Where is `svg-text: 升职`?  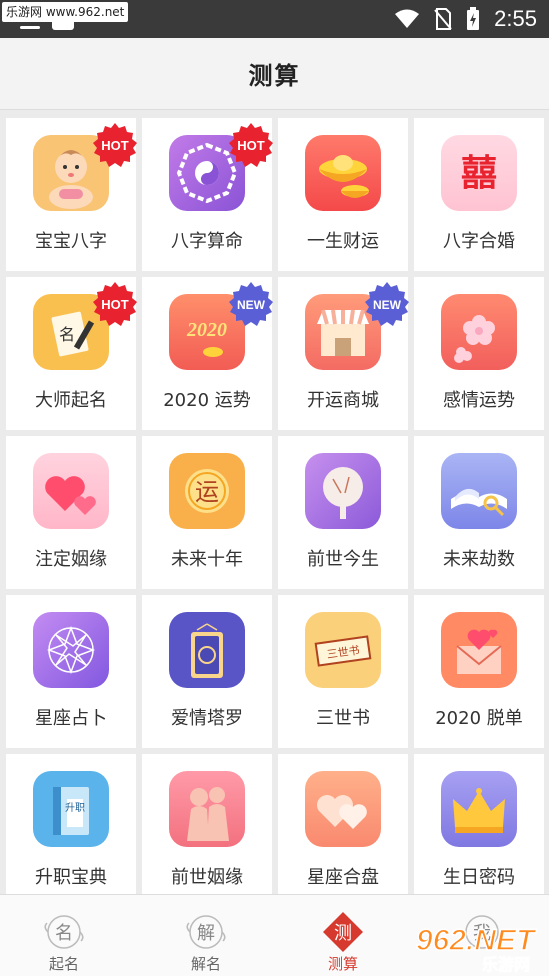
svg-text: 升职 is located at coordinates (75, 808).